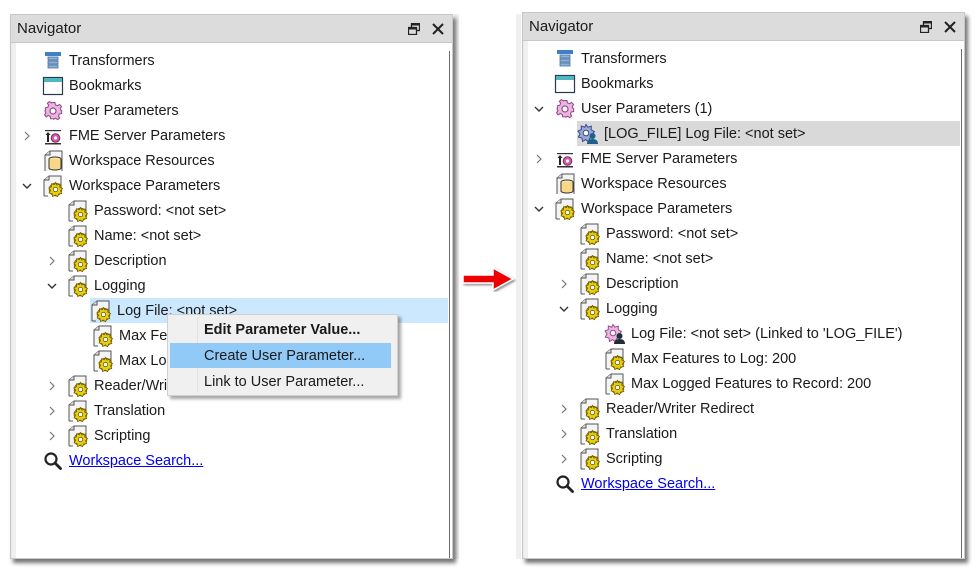  I want to click on right-arrow-icon, so click(488, 279).